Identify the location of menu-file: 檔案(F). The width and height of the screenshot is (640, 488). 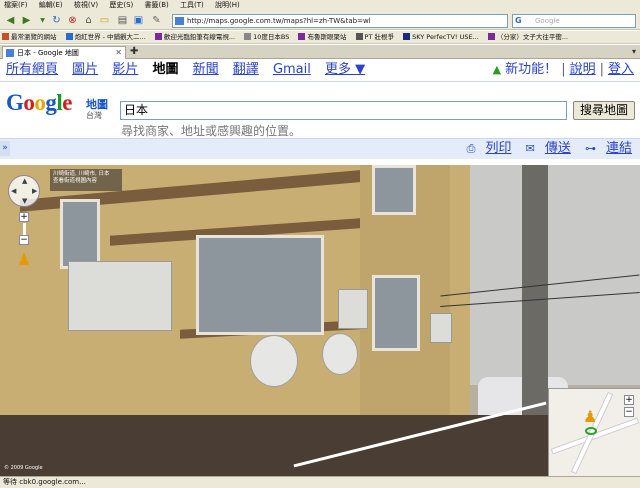
(16, 5).